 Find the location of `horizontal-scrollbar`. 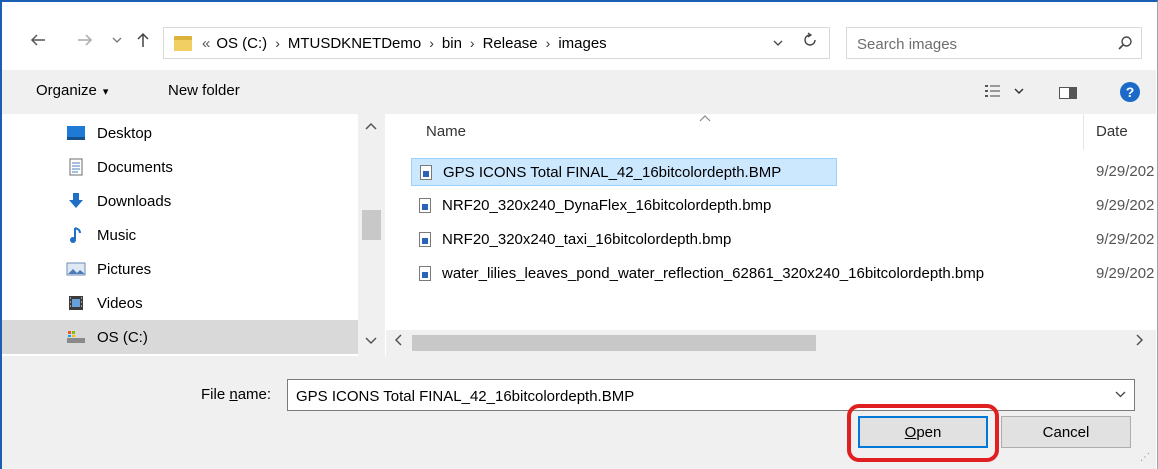

horizontal-scrollbar is located at coordinates (771, 343).